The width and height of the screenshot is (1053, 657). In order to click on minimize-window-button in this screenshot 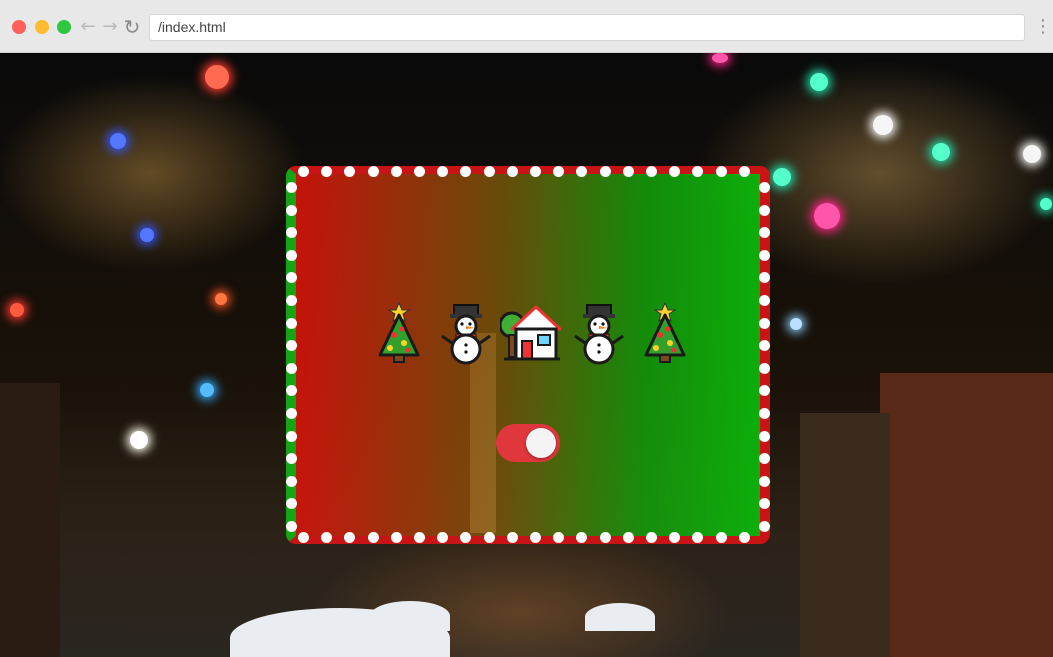, I will do `click(42, 27)`.